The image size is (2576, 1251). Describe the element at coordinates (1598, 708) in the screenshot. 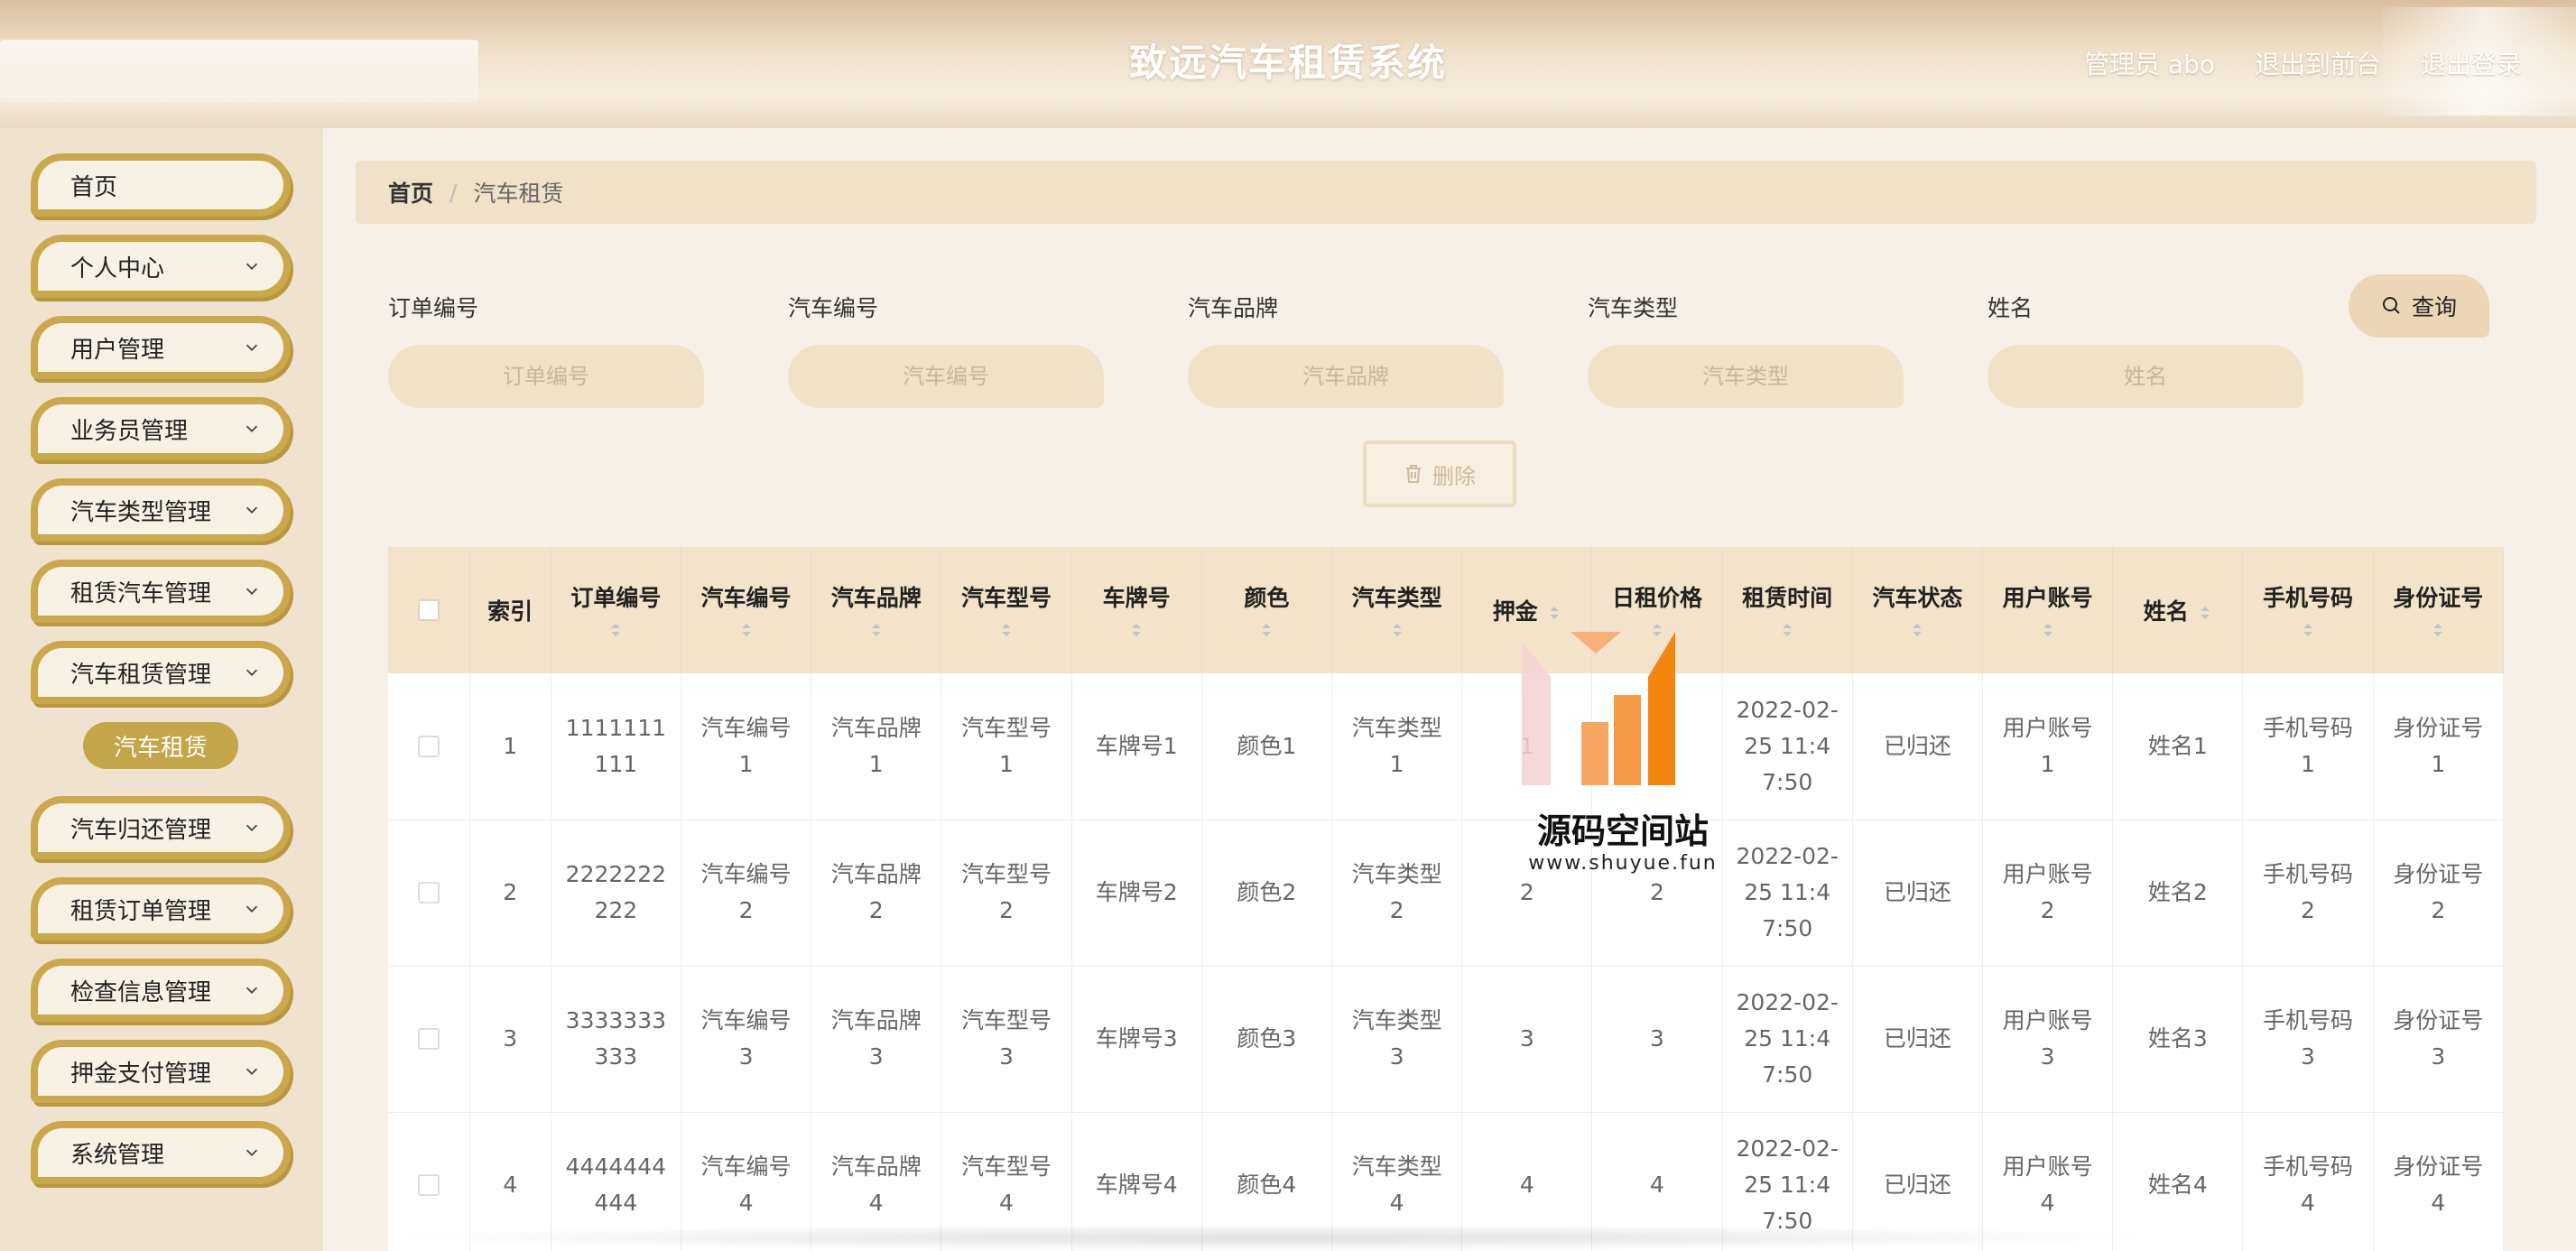

I see `watermark-logo-icon` at that location.